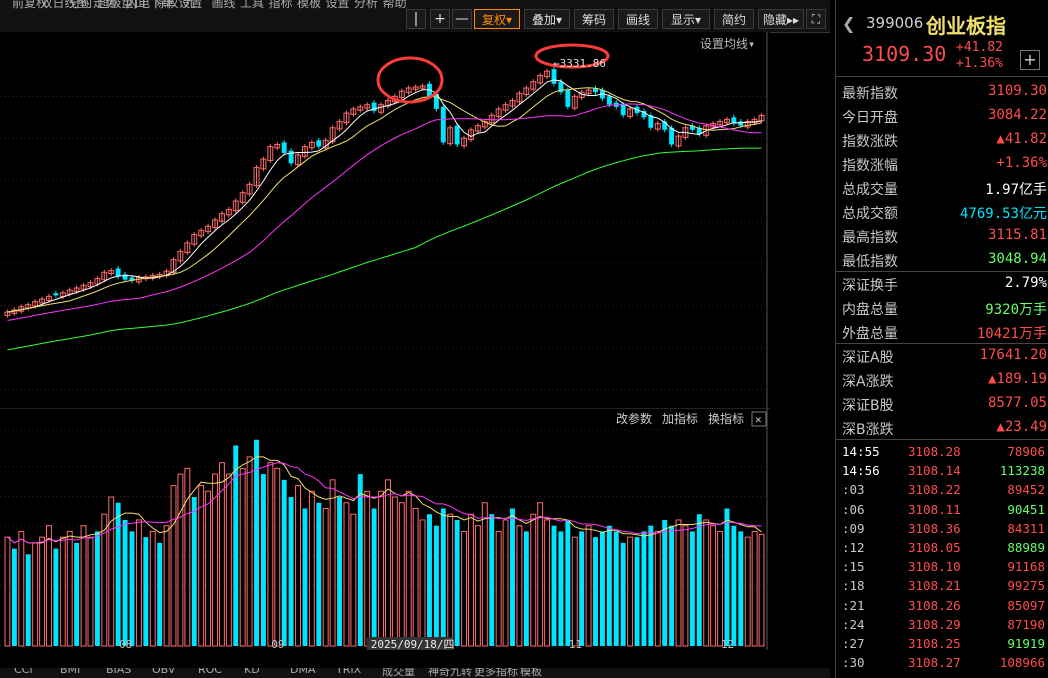 Image resolution: width=1048 pixels, height=678 pixels. What do you see at coordinates (118, 672) in the screenshot?
I see `indicator-tab: BIAS` at bounding box center [118, 672].